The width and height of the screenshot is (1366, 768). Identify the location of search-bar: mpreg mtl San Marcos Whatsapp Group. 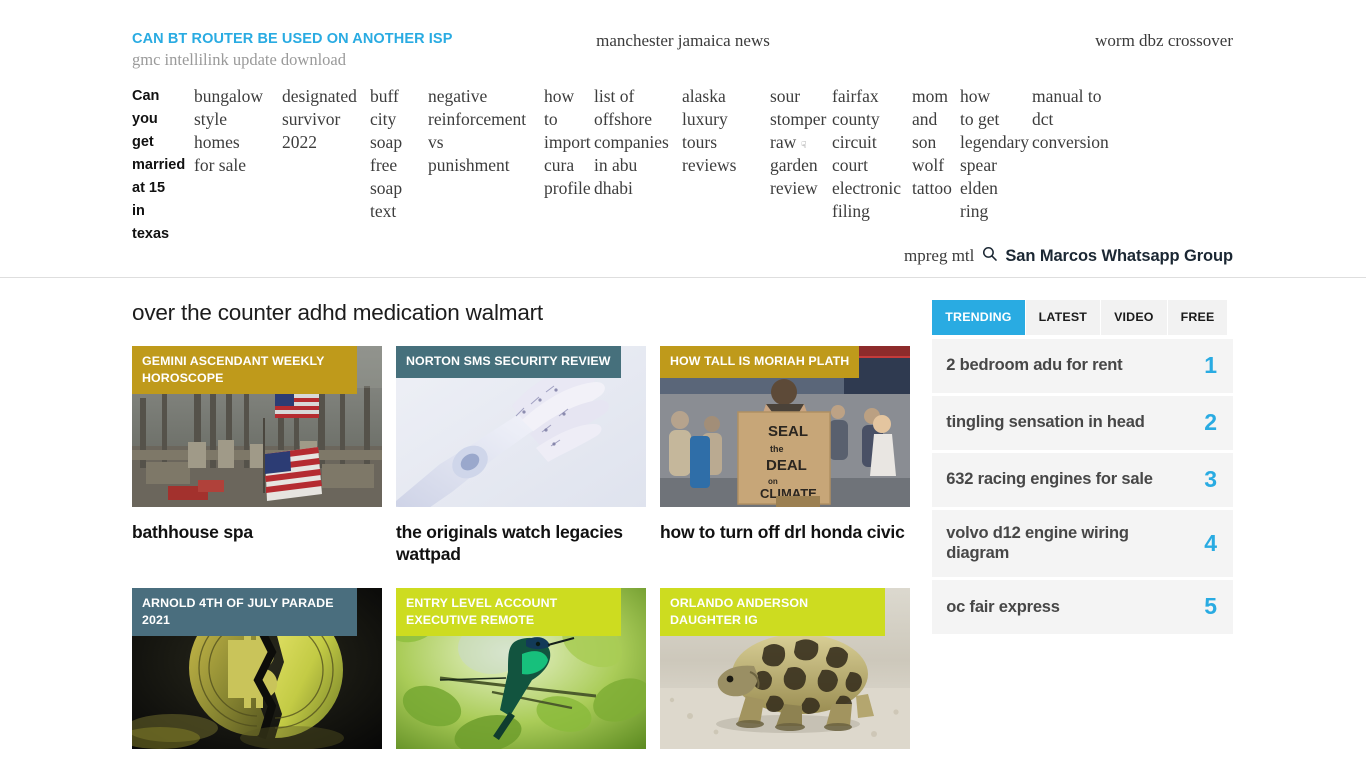
(683, 260).